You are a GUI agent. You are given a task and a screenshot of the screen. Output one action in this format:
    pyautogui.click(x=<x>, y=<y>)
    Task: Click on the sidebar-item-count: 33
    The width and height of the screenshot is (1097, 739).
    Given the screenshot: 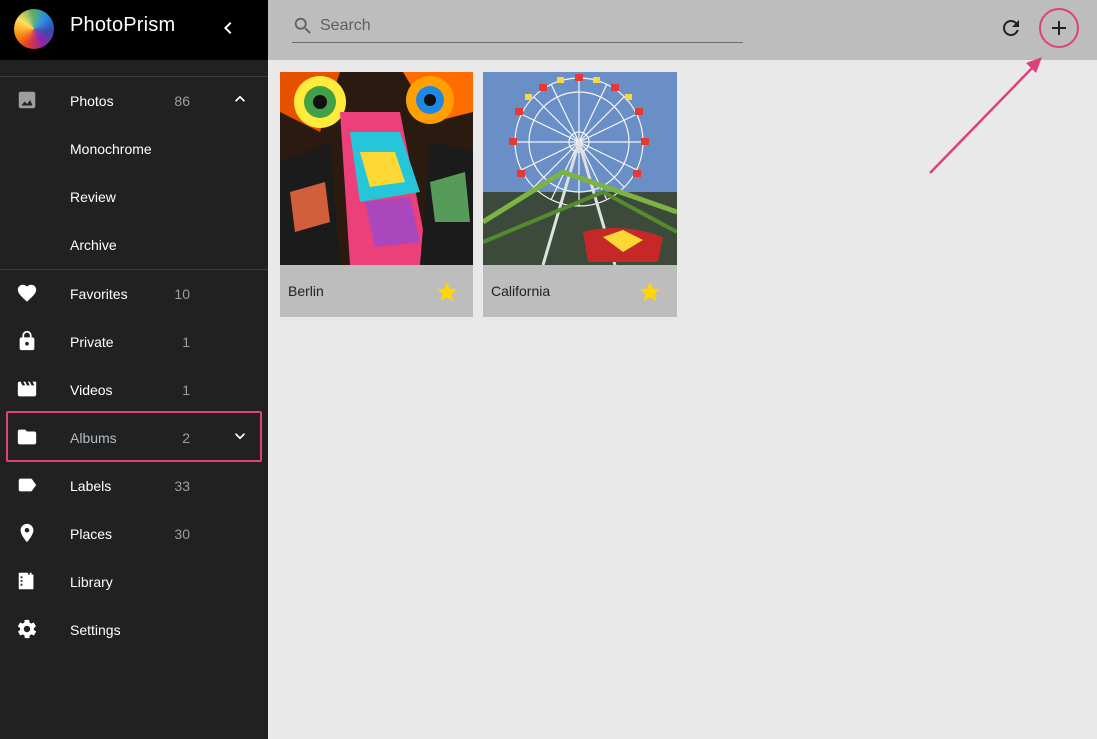 What is the action you would take?
    pyautogui.click(x=182, y=486)
    